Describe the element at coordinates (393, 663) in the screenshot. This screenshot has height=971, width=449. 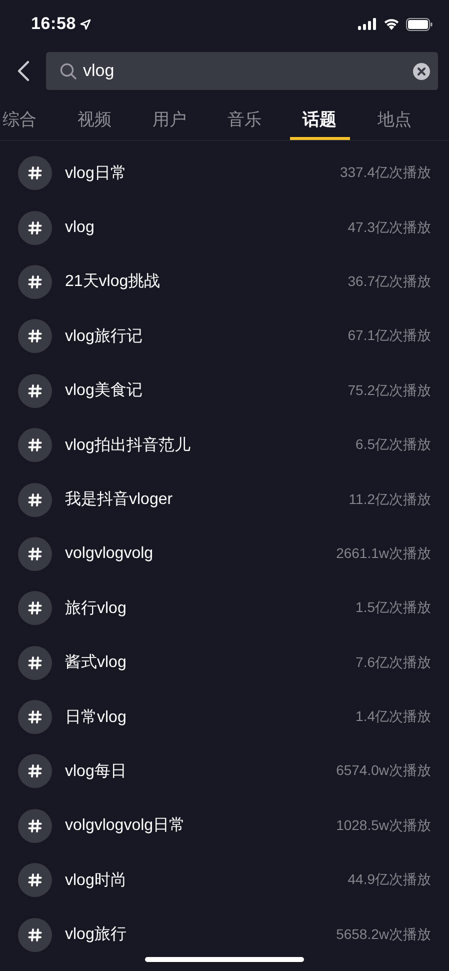
I see `play-count: 7.6亿次播放` at that location.